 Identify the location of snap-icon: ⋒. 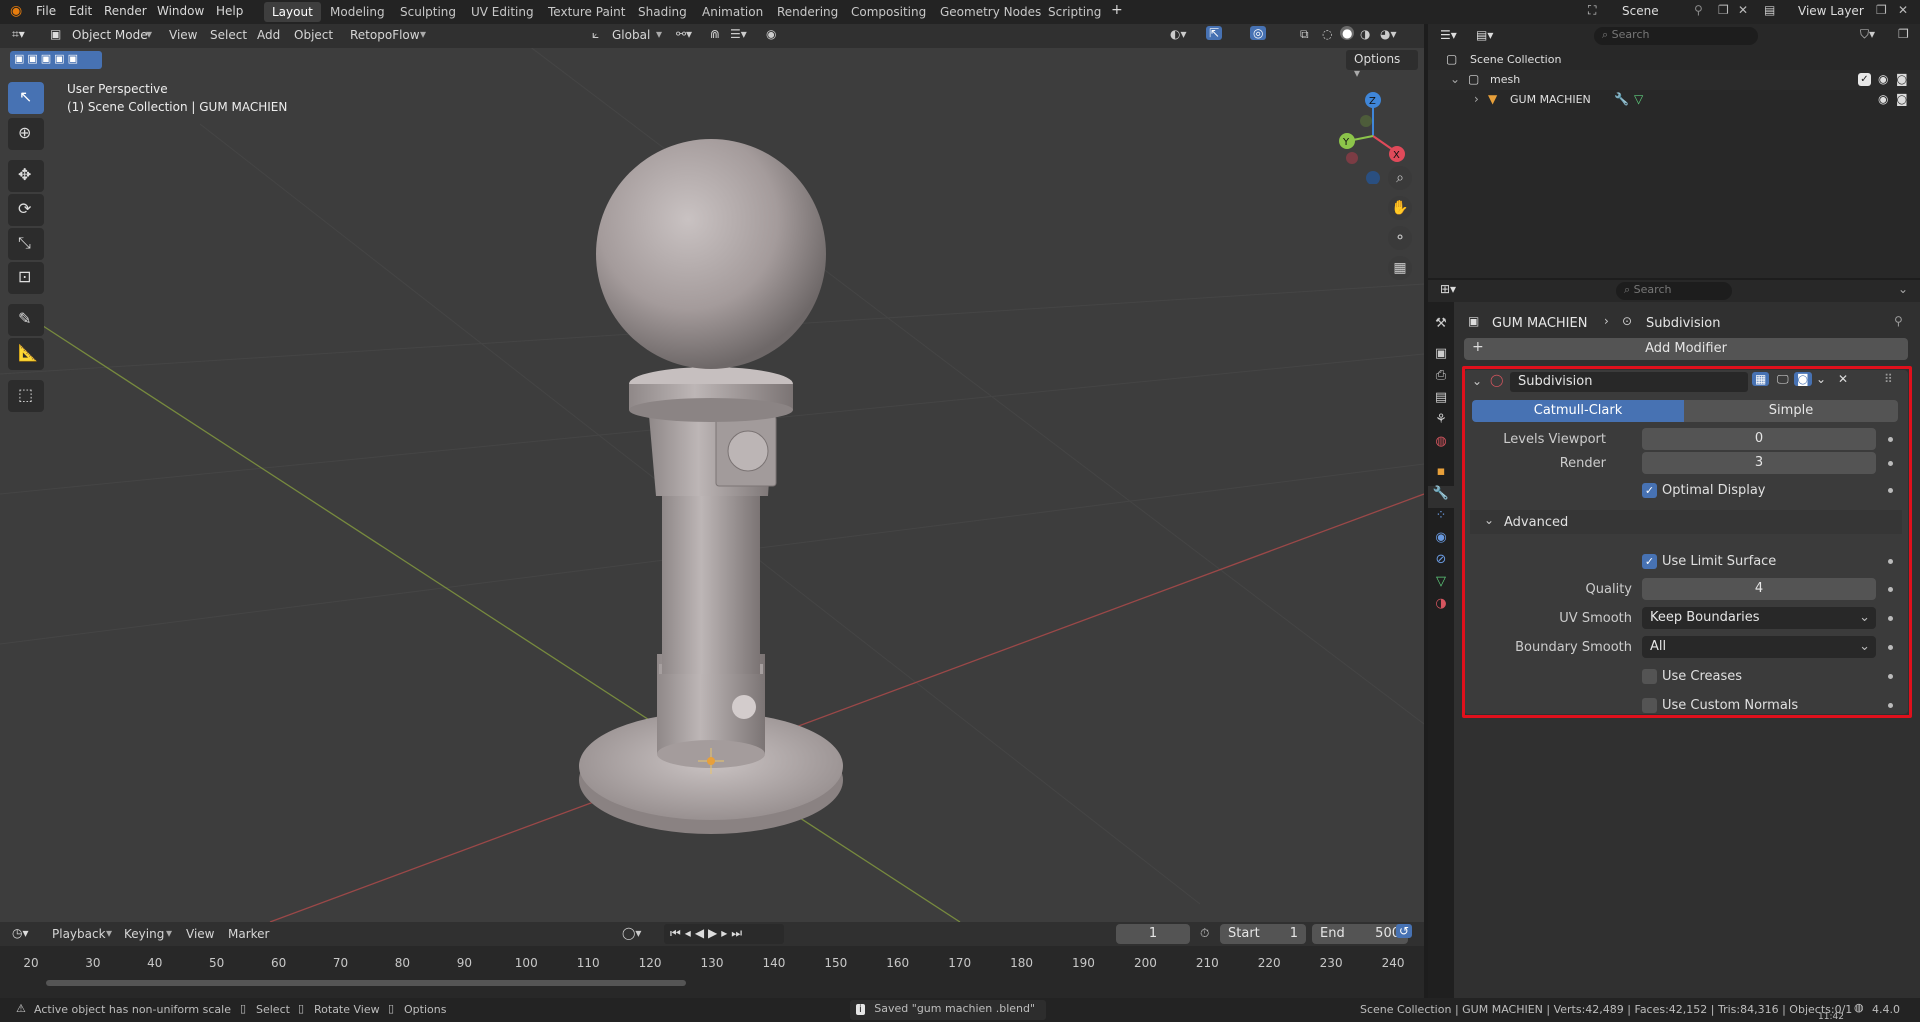
(715, 34).